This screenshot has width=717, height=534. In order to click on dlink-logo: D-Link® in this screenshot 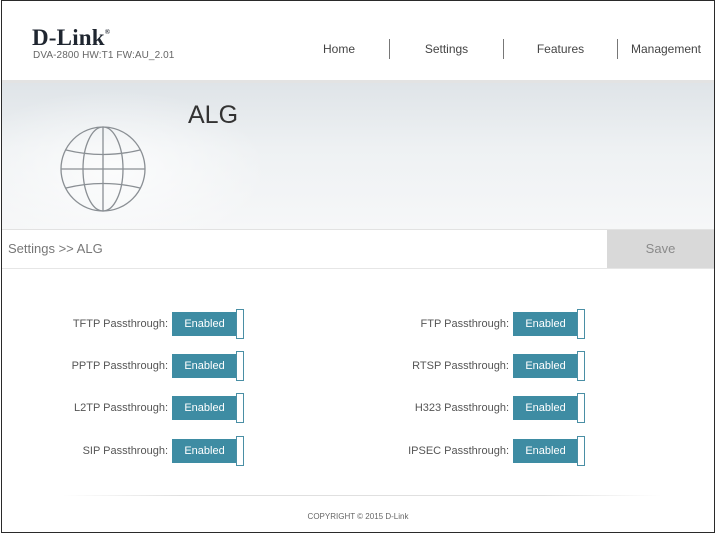, I will do `click(71, 37)`.